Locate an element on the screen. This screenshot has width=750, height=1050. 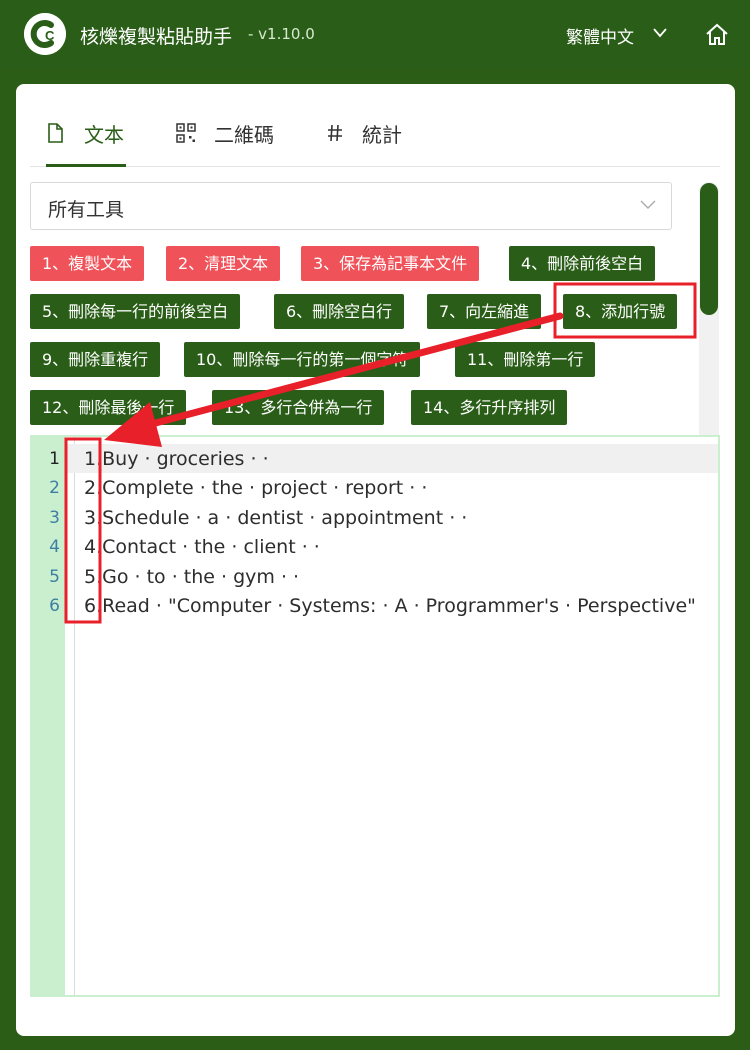
tab-bar: 文本 二維碼 統計 is located at coordinates (375, 125).